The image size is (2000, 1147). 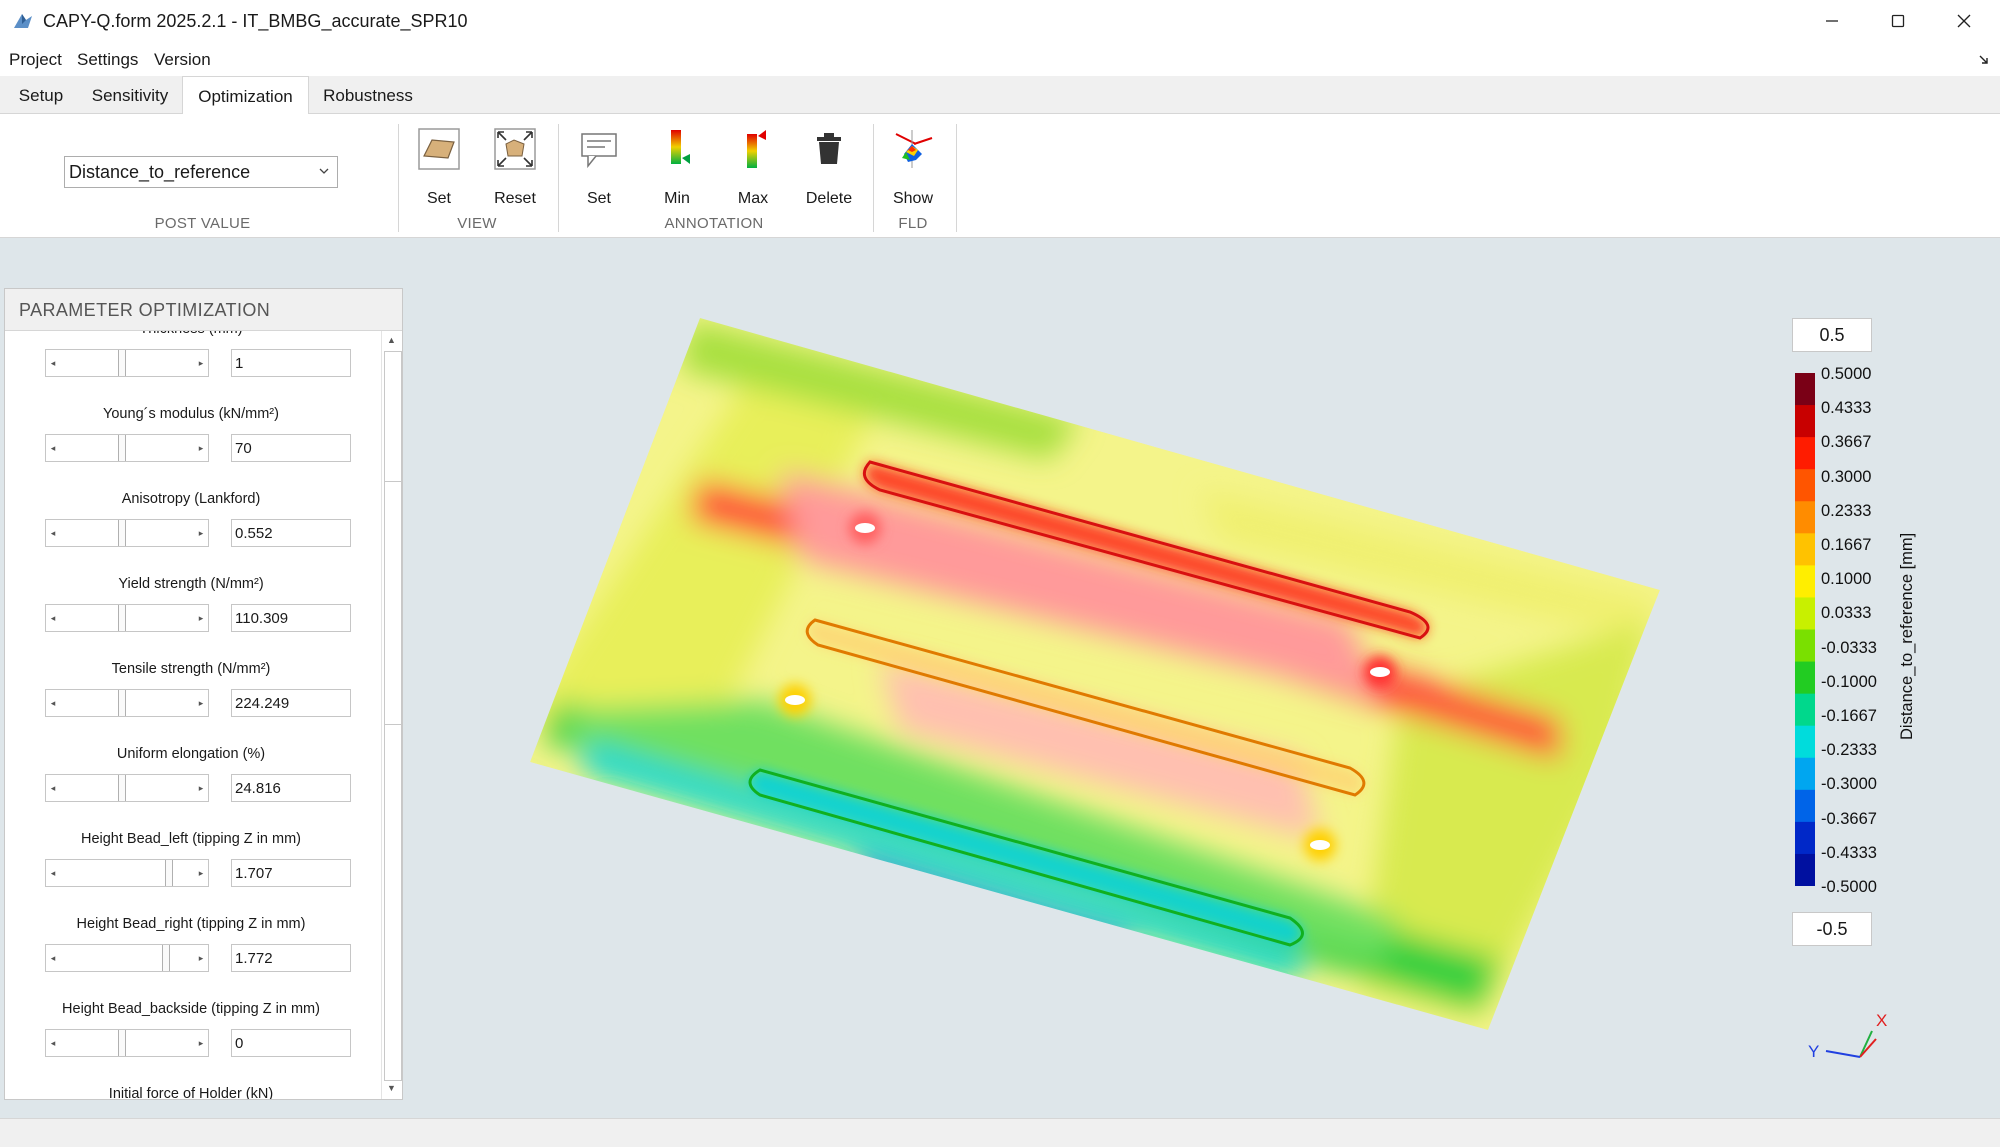 I want to click on param-value-input: 0.552, so click(x=291, y=533).